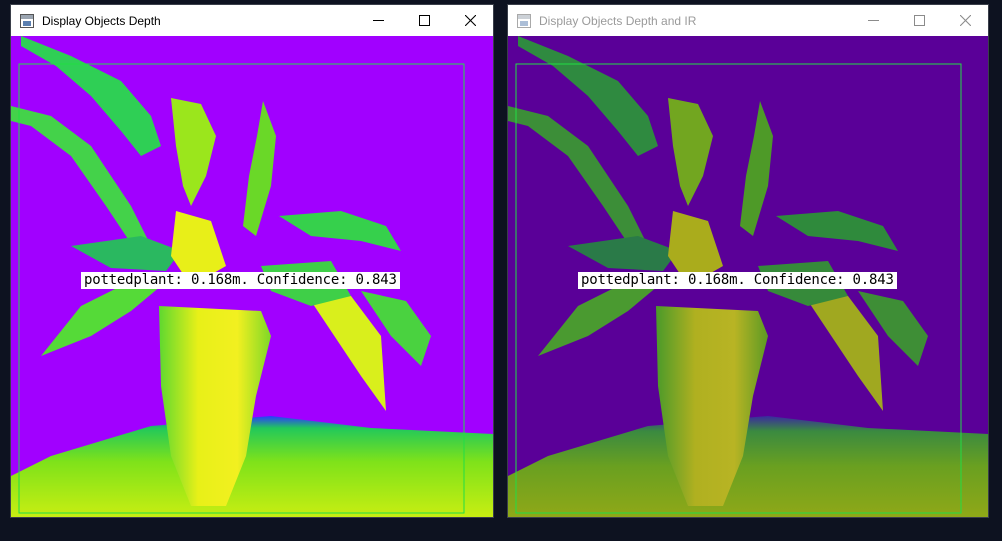  Describe the element at coordinates (748, 20) in the screenshot. I see `depth-ir-window-titlebar: Display Objects Depth and IR` at that location.